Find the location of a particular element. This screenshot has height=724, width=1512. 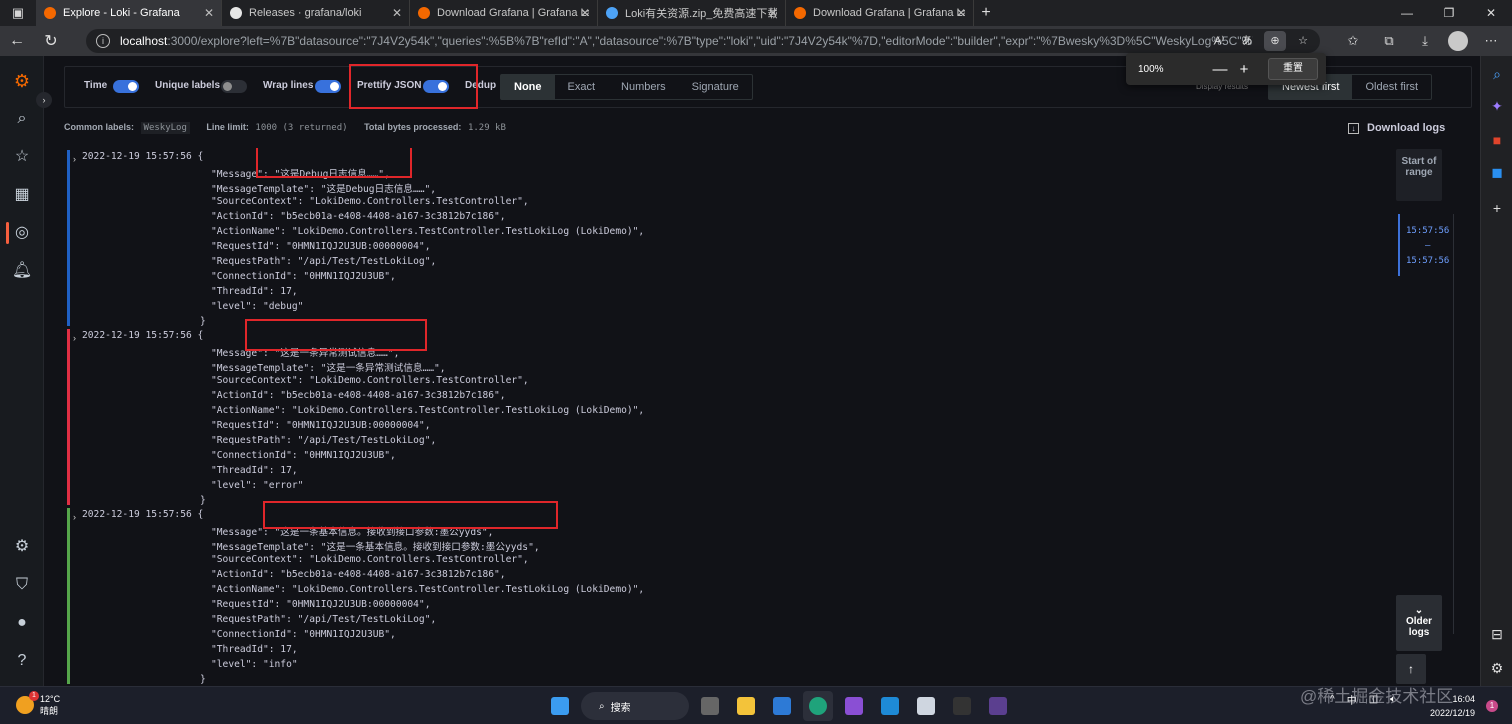

log-line: "RequestId": "0HMN1IQJ2U3UB:00000004", is located at coordinates (321, 246).